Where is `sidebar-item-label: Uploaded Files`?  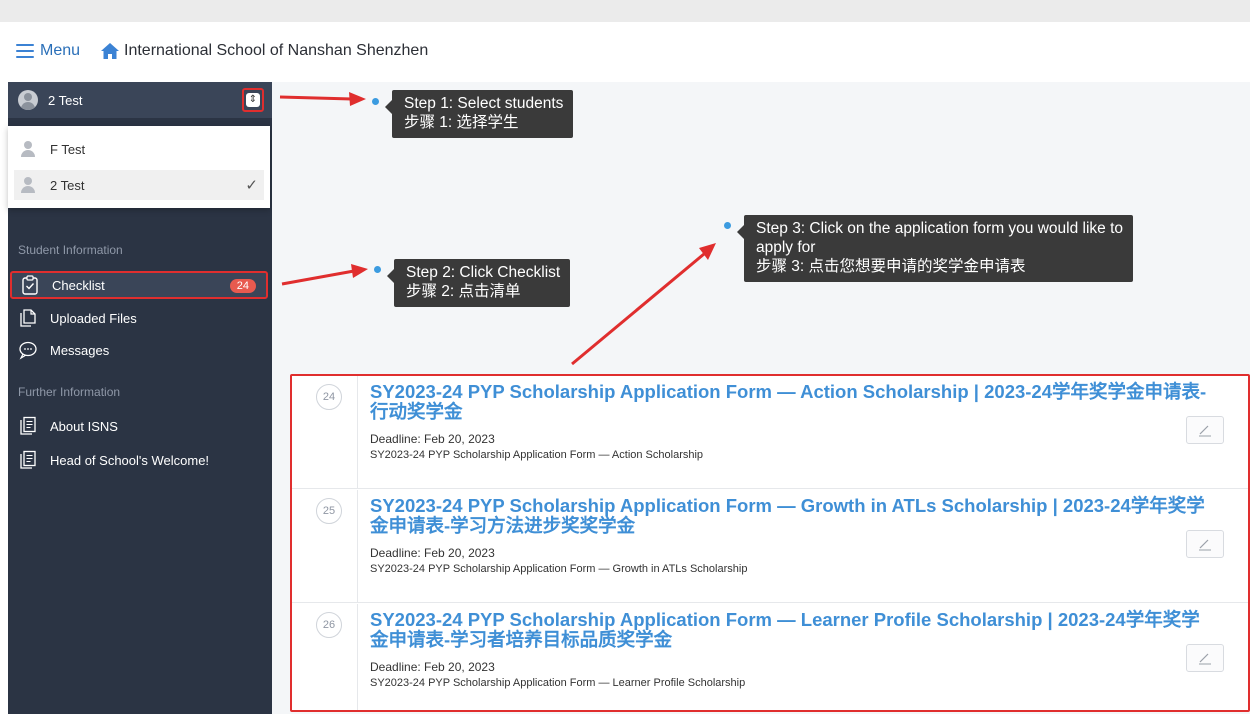
sidebar-item-label: Uploaded Files is located at coordinates (93, 318).